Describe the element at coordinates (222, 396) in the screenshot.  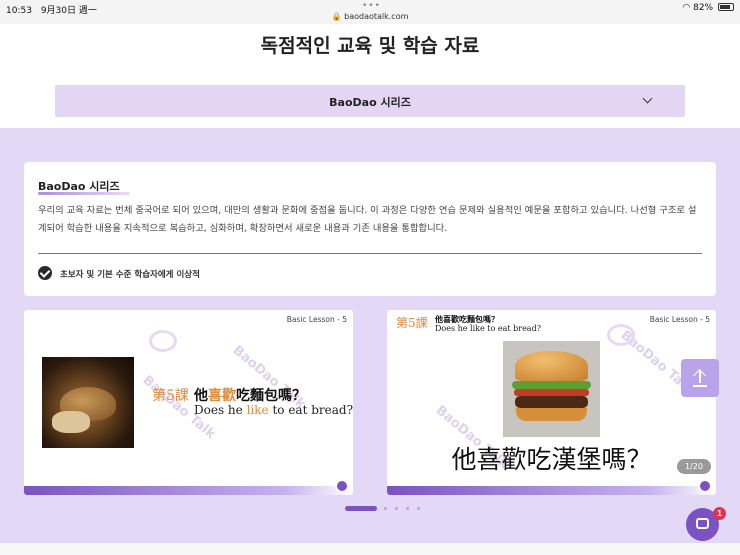
I see `chinese-highlight: 喜歡` at that location.